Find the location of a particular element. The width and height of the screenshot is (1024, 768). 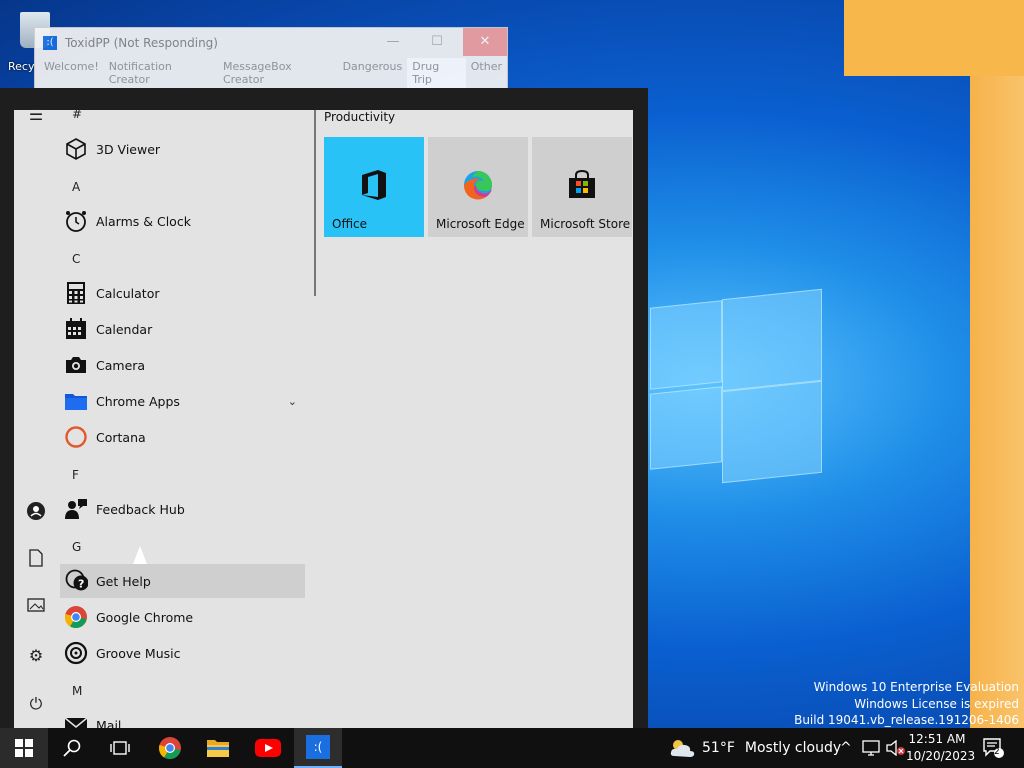

tile-microsoft-edge: Microsoft Edge is located at coordinates (478, 187).